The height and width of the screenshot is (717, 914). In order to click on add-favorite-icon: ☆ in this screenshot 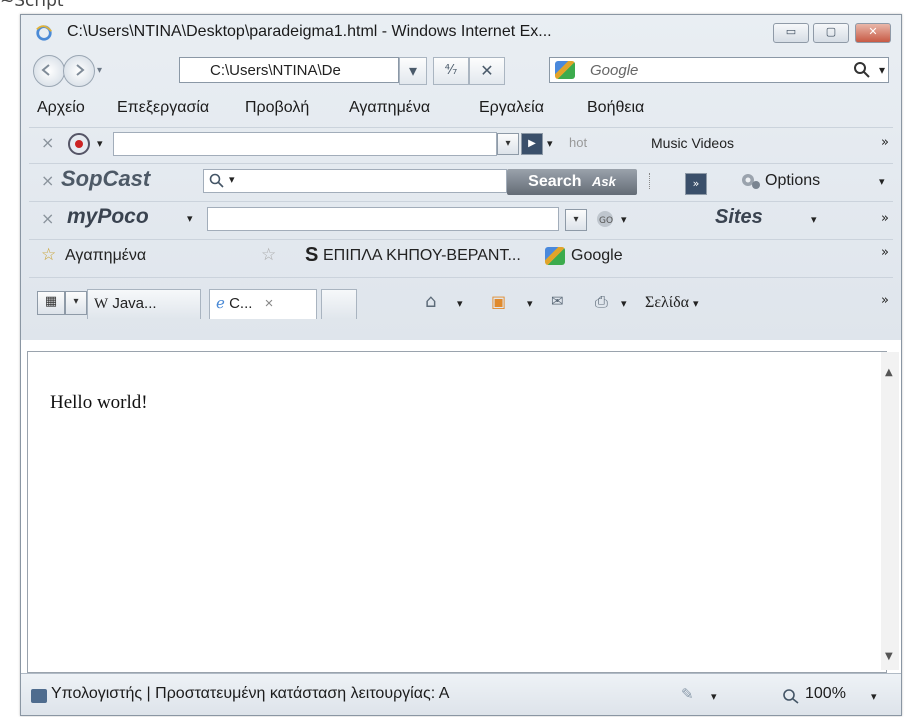, I will do `click(268, 255)`.